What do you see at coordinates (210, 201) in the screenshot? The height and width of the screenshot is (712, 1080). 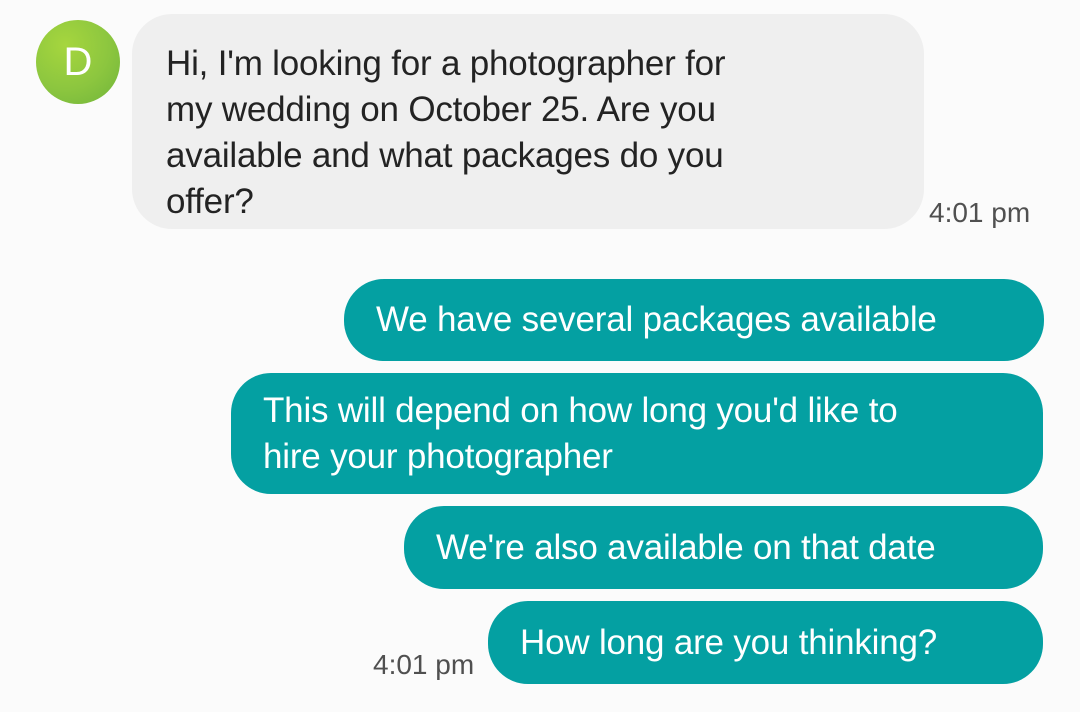 I see `message-line: offer?` at bounding box center [210, 201].